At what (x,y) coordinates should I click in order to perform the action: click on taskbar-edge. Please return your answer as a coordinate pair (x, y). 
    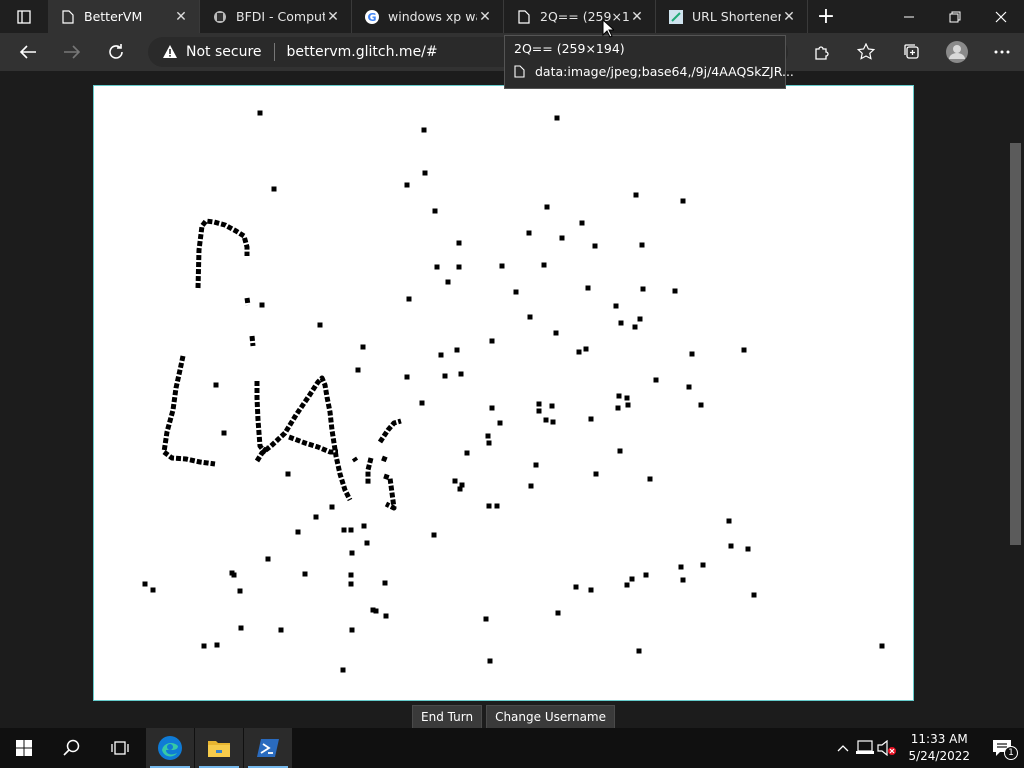
    Looking at the image, I should click on (170, 748).